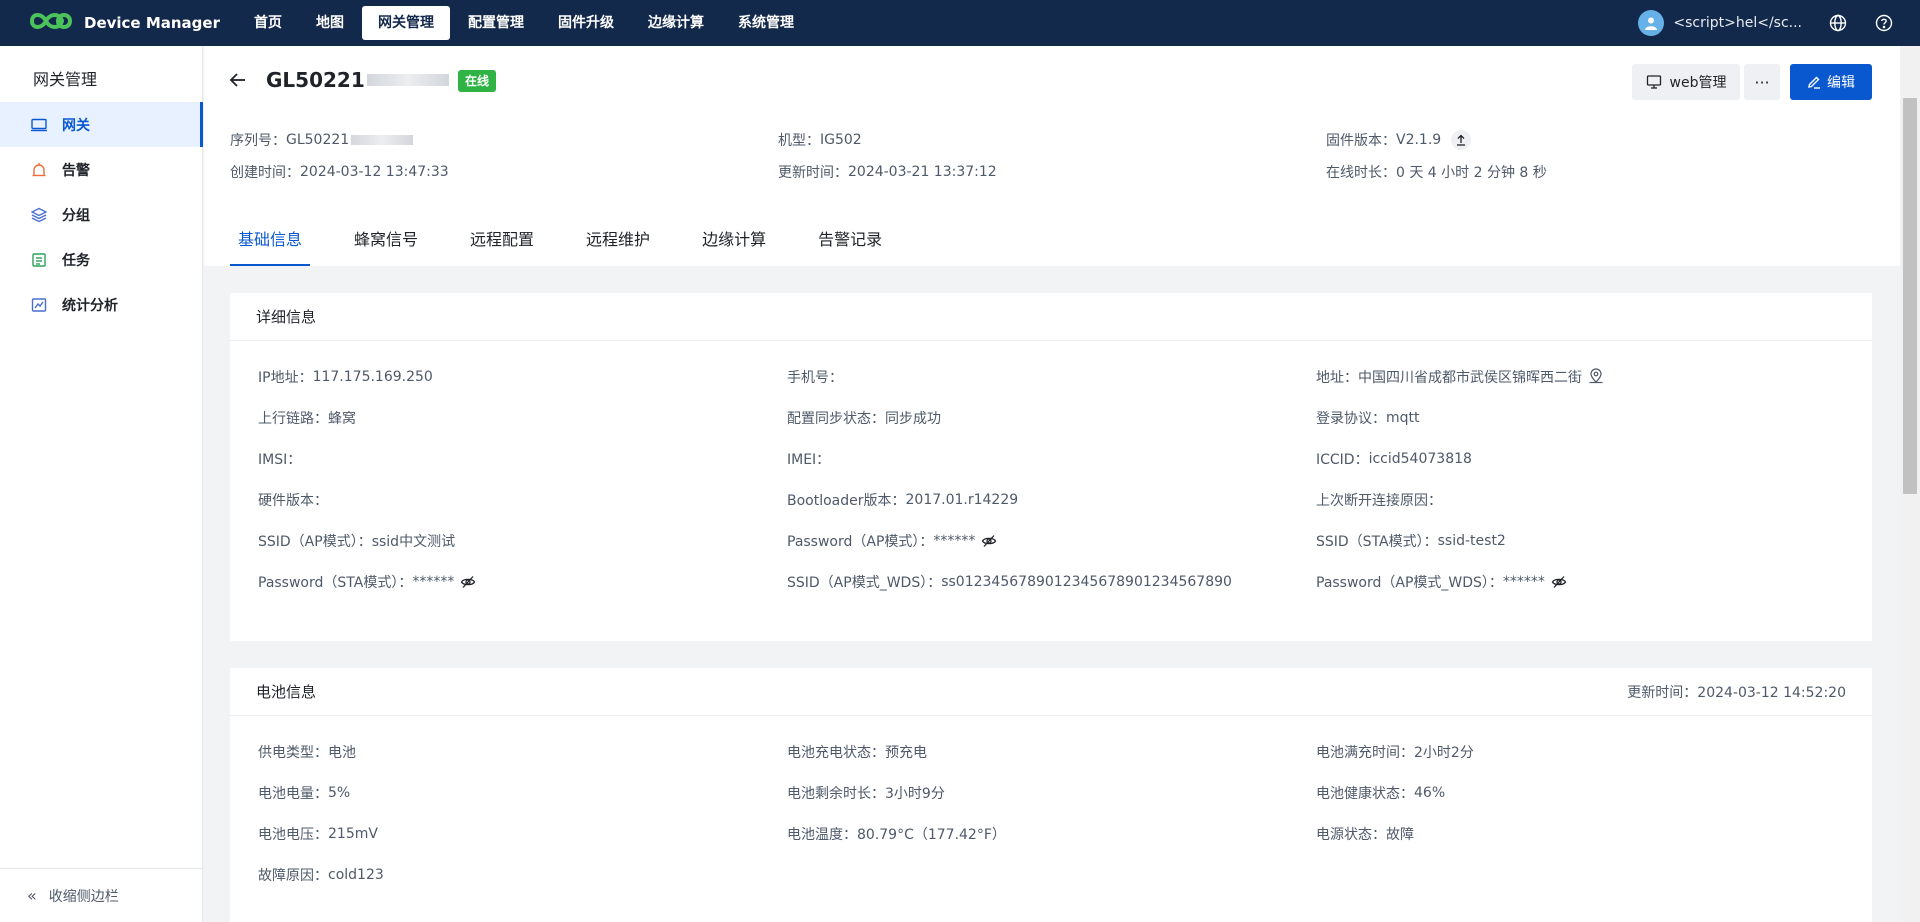 The height and width of the screenshot is (922, 1920). What do you see at coordinates (822, 835) in the screenshot?
I see `field-label: 电池温度：` at bounding box center [822, 835].